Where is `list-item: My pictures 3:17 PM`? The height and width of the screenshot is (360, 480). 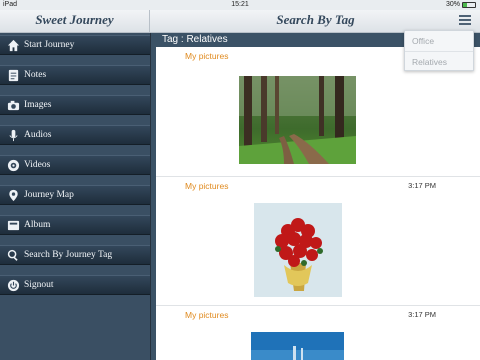 list-item: My pictures 3:17 PM is located at coordinates (318, 333).